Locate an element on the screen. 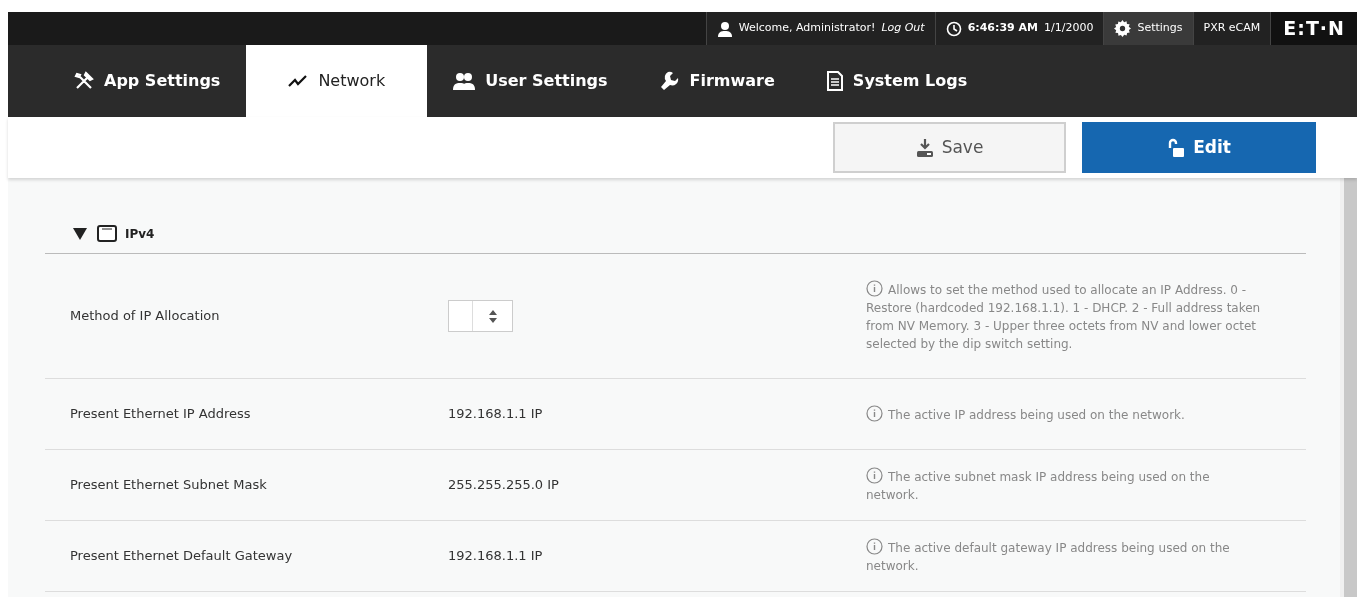 The height and width of the screenshot is (597, 1357). nav-tab: User Settings is located at coordinates (530, 81).